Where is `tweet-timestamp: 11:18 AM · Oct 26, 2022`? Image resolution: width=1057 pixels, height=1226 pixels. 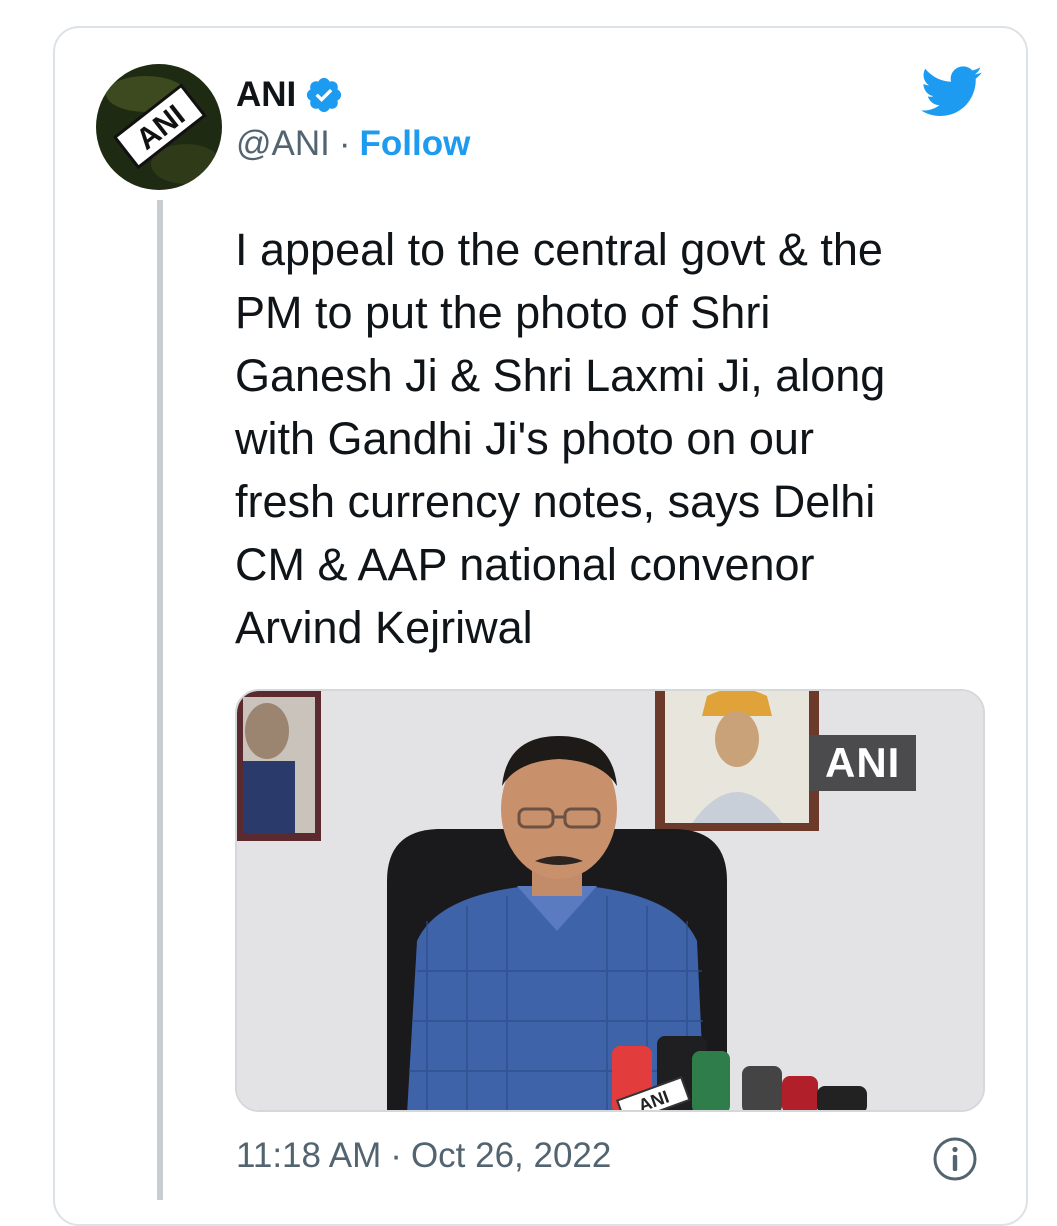
tweet-timestamp: 11:18 AM · Oct 26, 2022 is located at coordinates (423, 1156).